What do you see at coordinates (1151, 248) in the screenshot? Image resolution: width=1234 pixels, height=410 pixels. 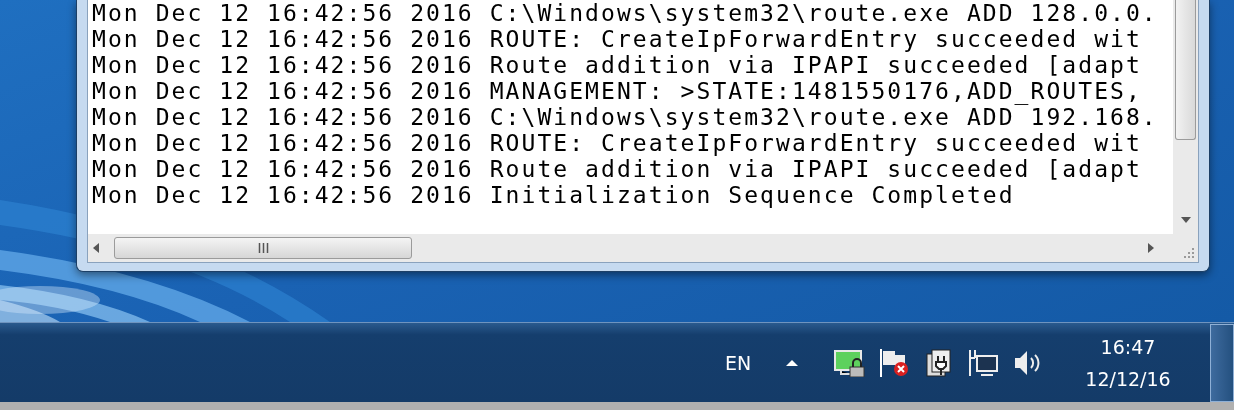 I see `scroll-right-arrow-icon` at bounding box center [1151, 248].